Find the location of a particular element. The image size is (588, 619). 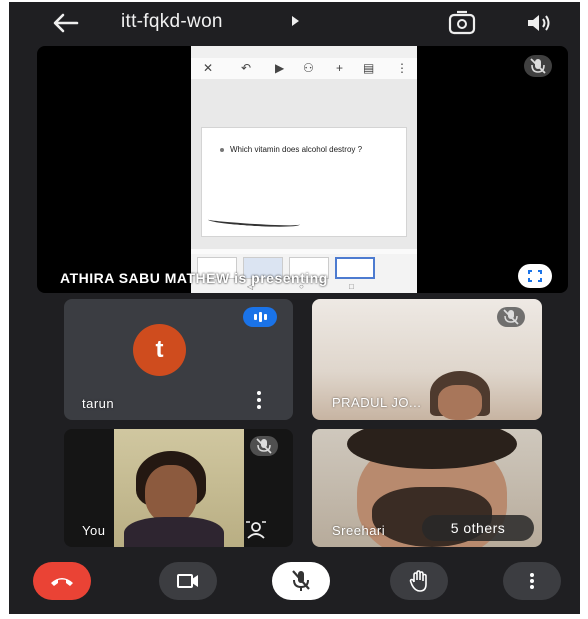

self-view-tile: You is located at coordinates (178, 488).